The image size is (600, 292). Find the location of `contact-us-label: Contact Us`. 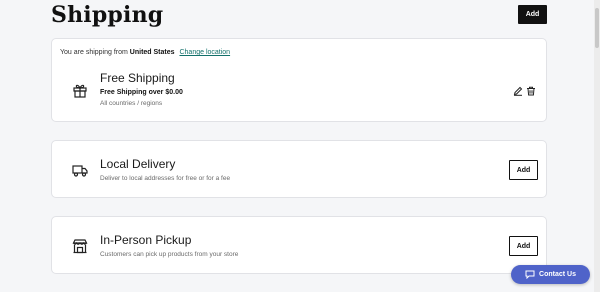

contact-us-label: Contact Us is located at coordinates (557, 274).